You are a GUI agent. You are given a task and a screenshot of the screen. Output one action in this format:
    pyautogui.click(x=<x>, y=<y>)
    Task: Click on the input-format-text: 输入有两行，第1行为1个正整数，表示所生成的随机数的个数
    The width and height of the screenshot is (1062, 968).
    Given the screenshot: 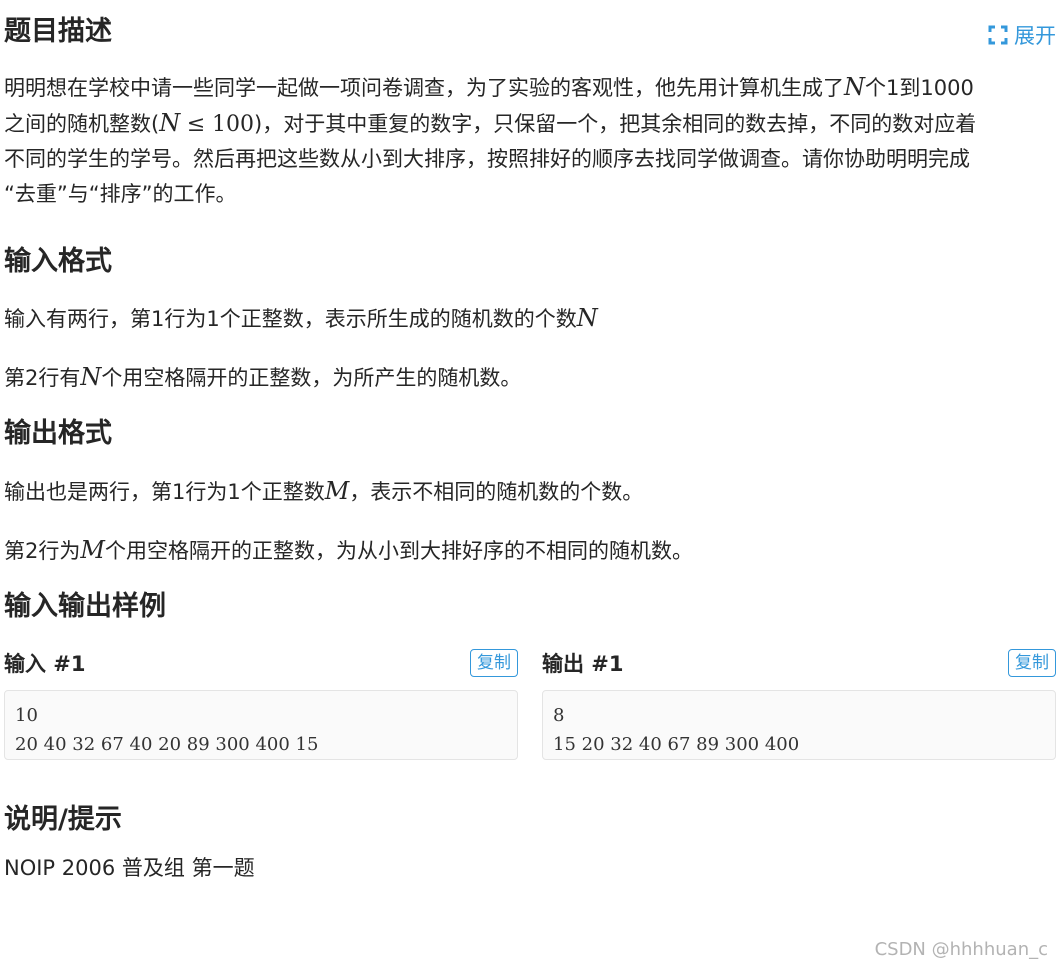 What is the action you would take?
    pyautogui.click(x=290, y=319)
    